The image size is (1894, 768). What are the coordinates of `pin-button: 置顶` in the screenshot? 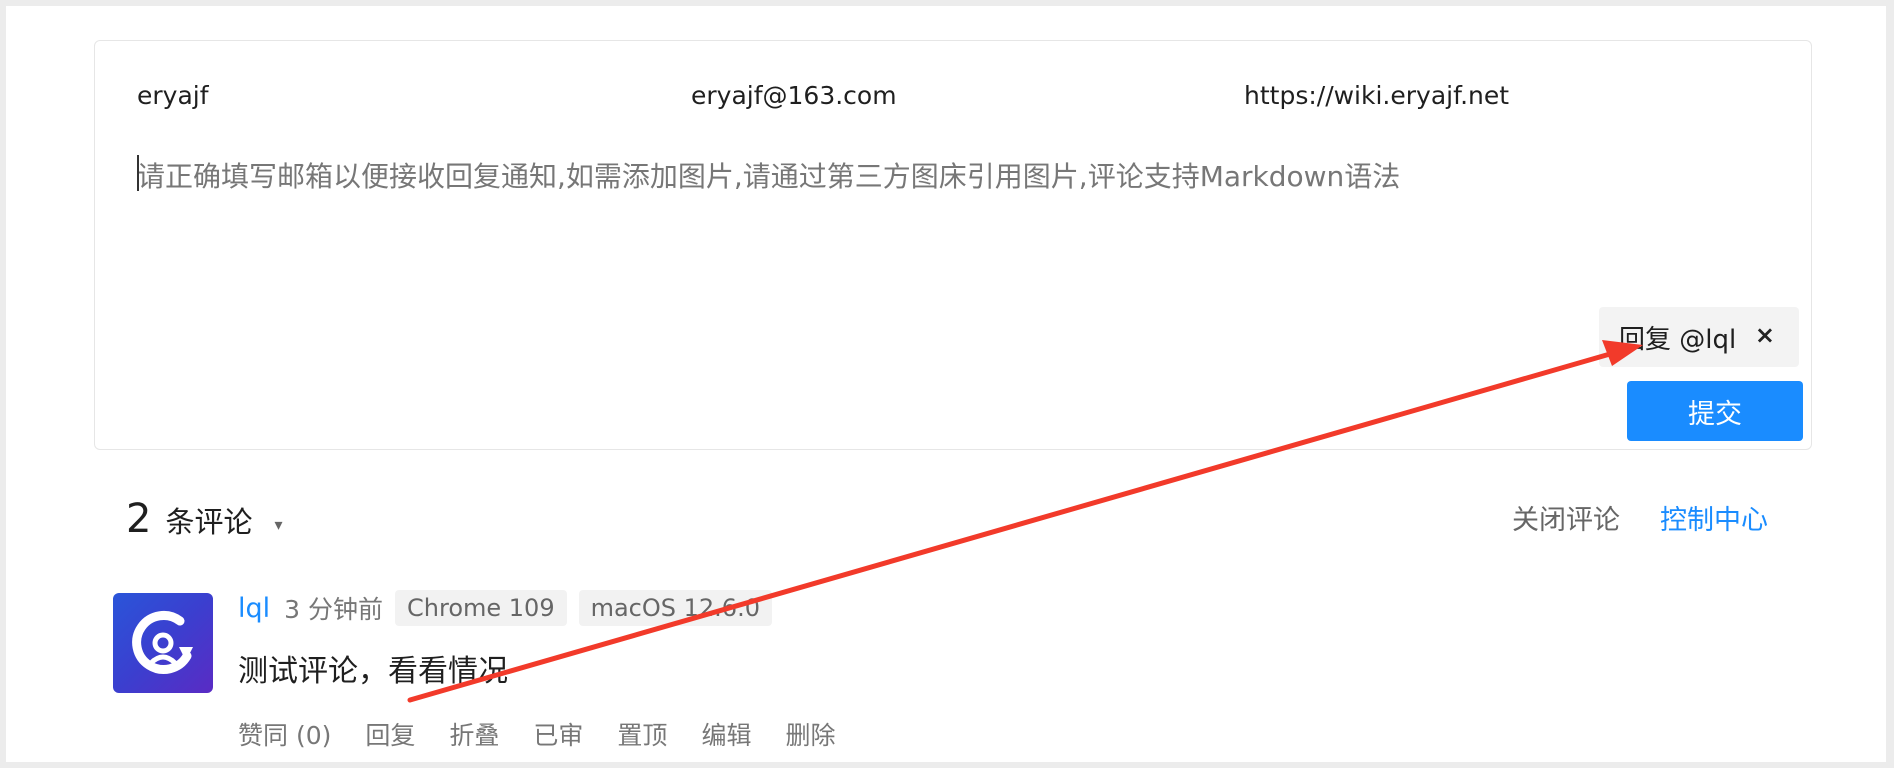 It's located at (642, 734).